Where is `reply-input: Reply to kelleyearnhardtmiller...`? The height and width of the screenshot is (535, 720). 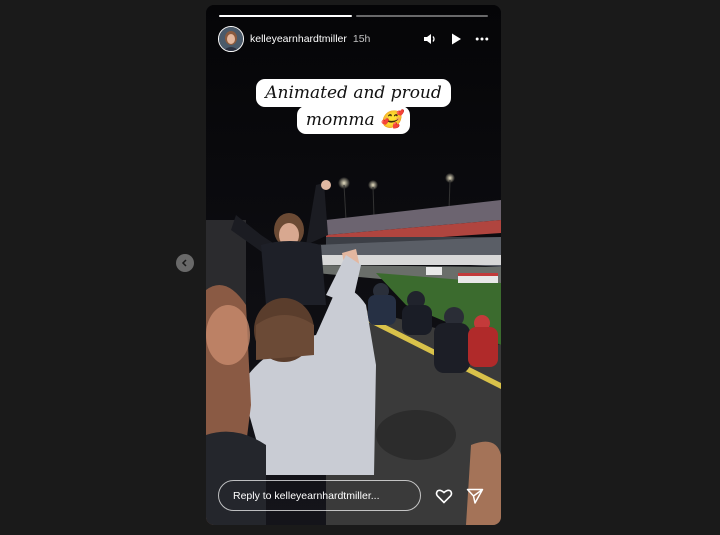
reply-input: Reply to kelleyearnhardtmiller... is located at coordinates (319, 495).